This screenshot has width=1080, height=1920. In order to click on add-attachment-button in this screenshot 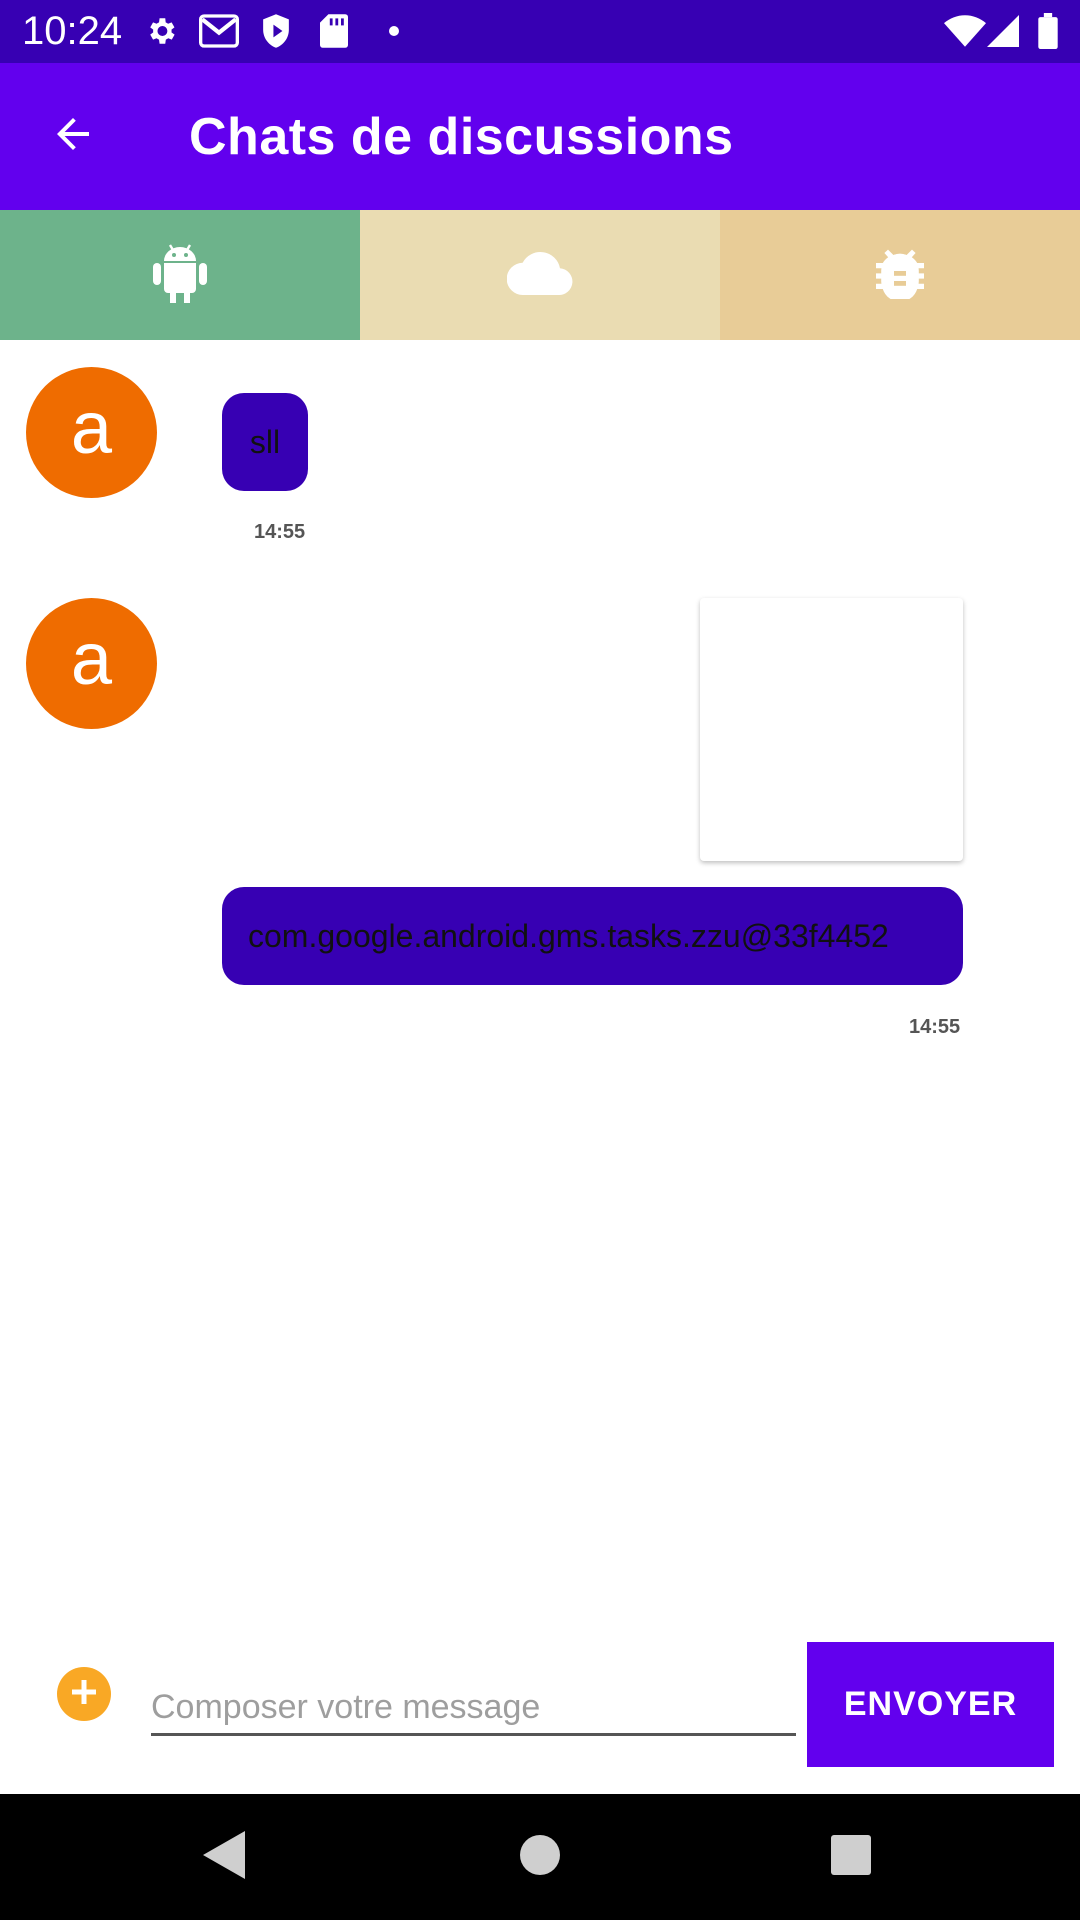, I will do `click(84, 1694)`.